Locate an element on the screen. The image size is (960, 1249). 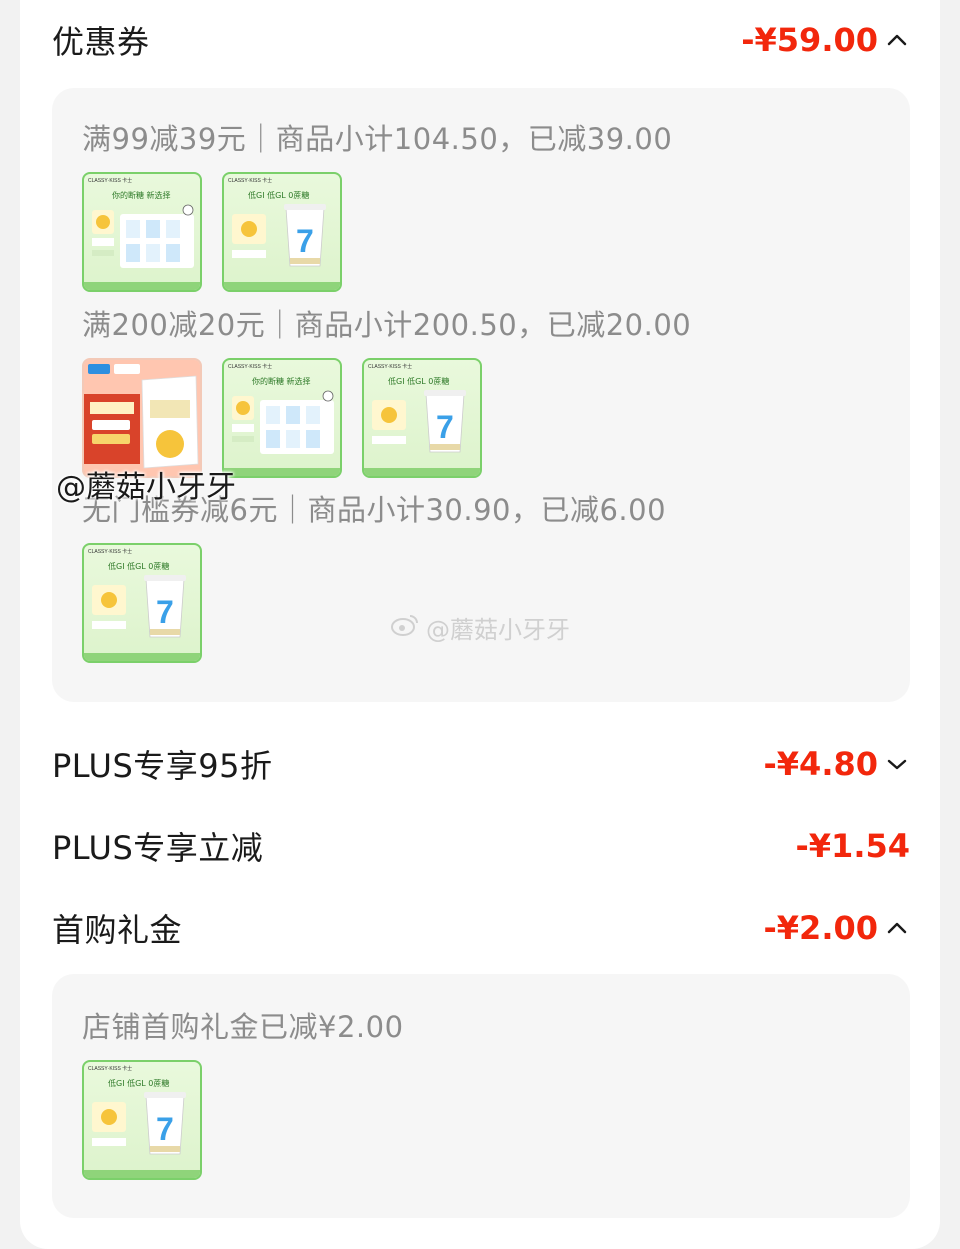
coupon-title: 优惠券 is located at coordinates (101, 42).